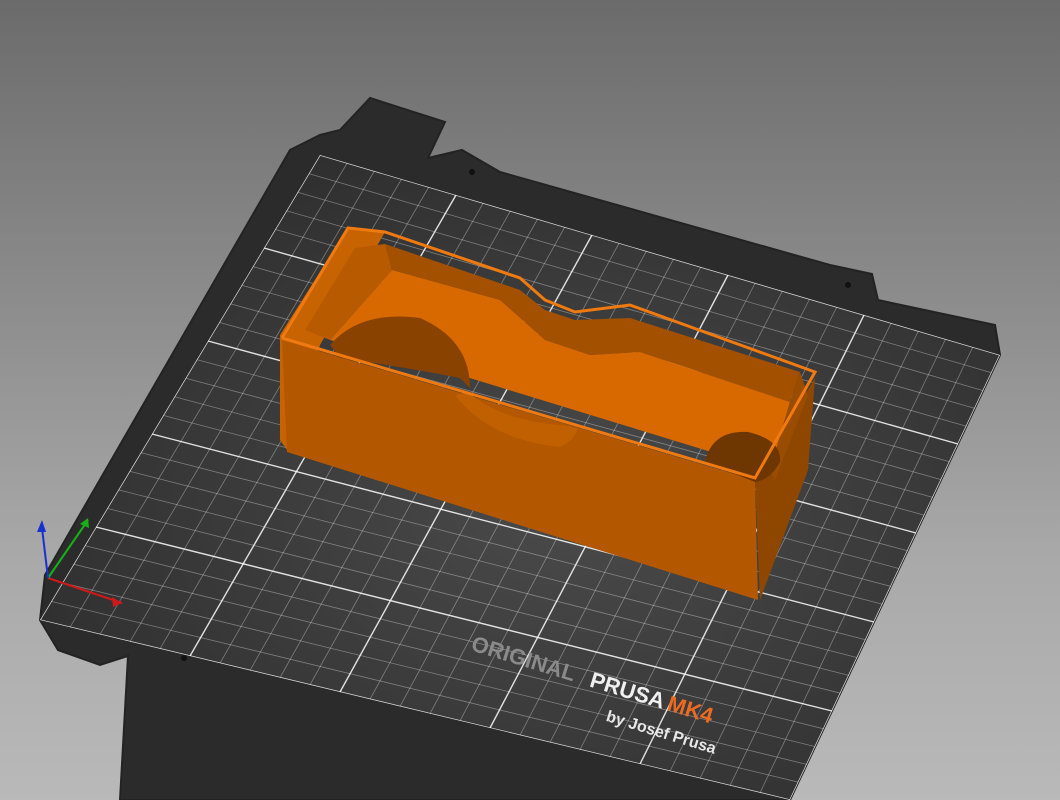 The height and width of the screenshot is (800, 1060). What do you see at coordinates (45, 553) in the screenshot?
I see `z-axis` at bounding box center [45, 553].